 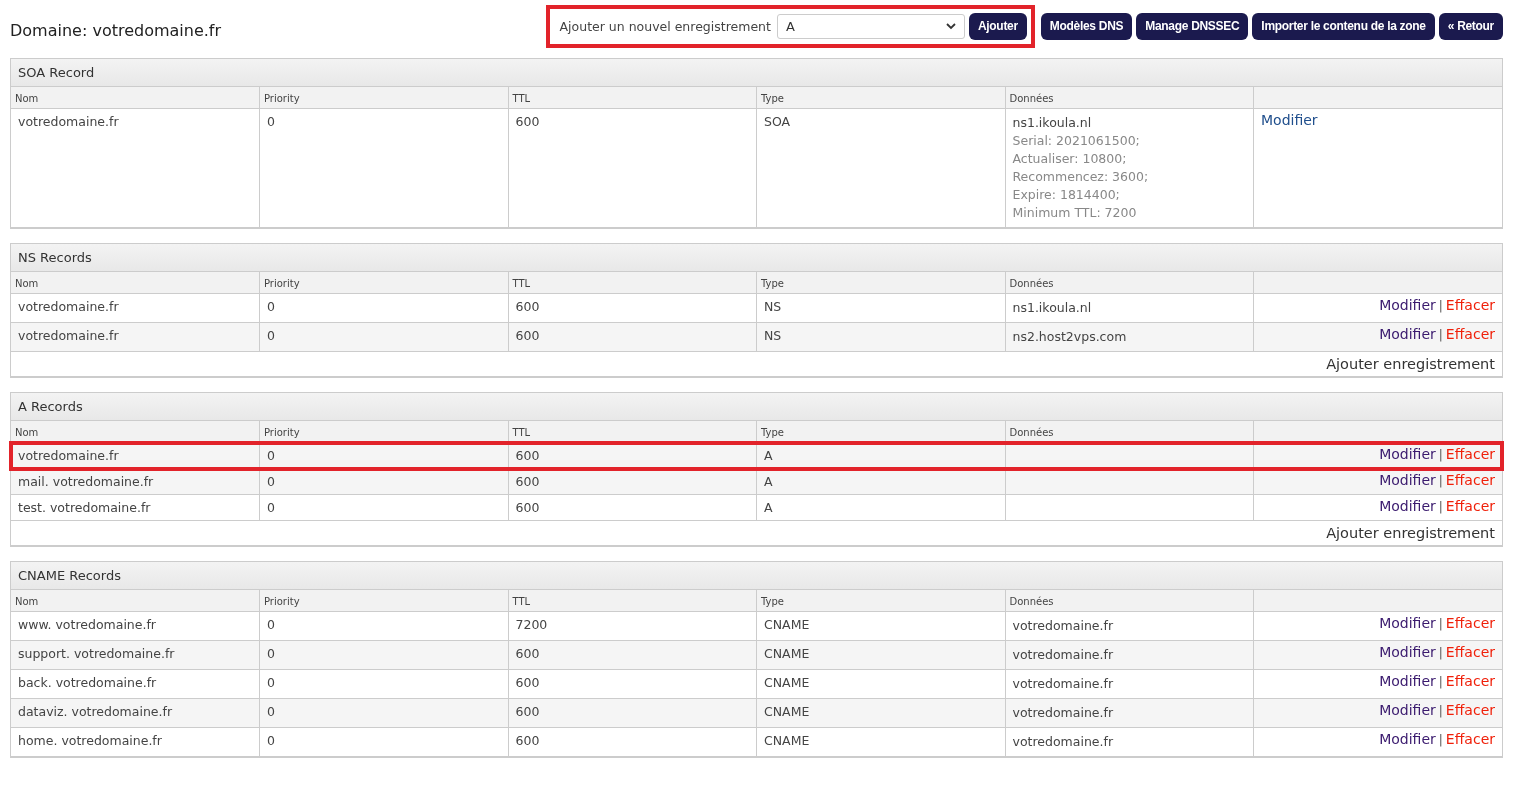 What do you see at coordinates (1192, 26) in the screenshot?
I see `toolbar-button: Manage DNSSEC` at bounding box center [1192, 26].